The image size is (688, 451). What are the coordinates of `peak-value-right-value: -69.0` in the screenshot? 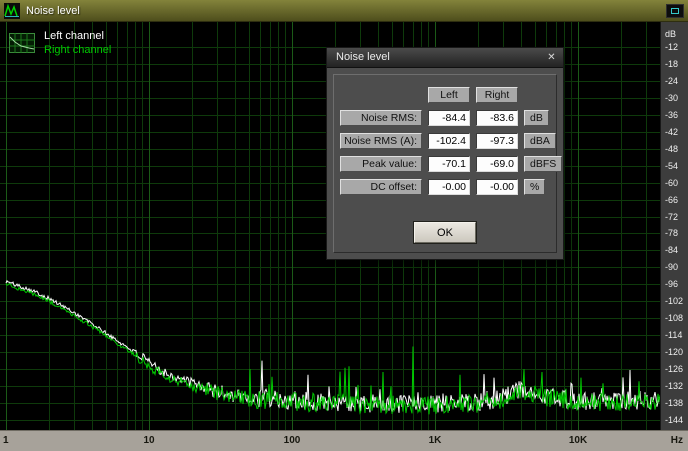 It's located at (497, 164).